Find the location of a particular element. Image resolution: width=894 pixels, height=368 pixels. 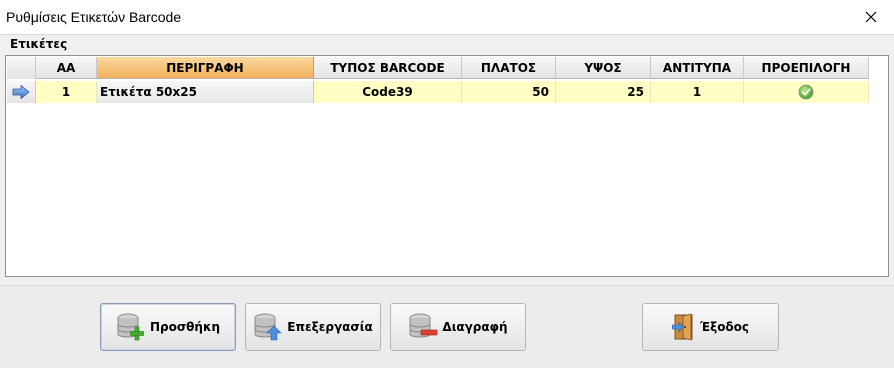

column-header-description: ΠΕΡΙΓΡΑΦΗ is located at coordinates (205, 68).